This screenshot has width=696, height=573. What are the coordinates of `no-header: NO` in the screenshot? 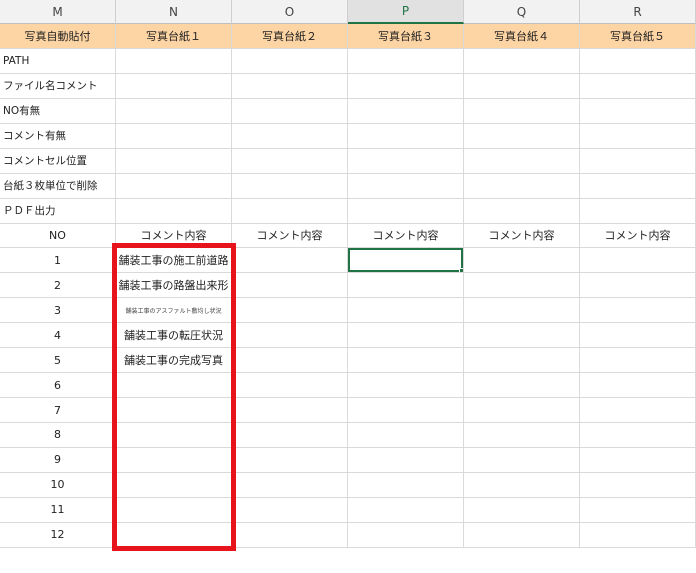 It's located at (58, 236).